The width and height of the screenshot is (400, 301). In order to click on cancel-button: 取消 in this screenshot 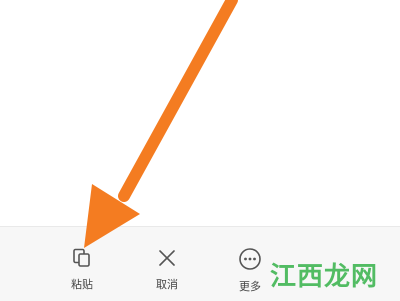, I will do `click(167, 269)`.